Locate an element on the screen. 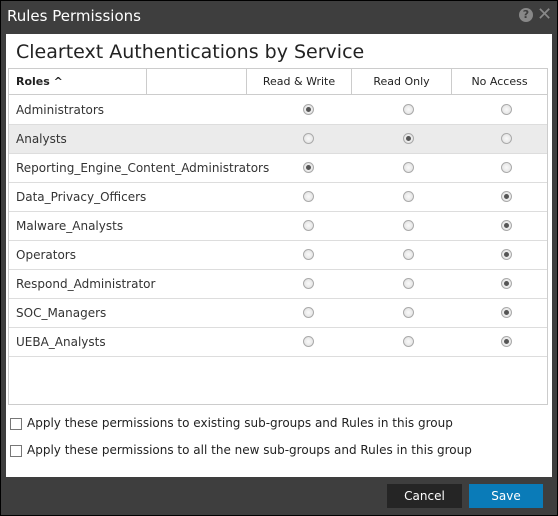 Image resolution: width=558 pixels, height=516 pixels. role-name: SOC_Managers is located at coordinates (61, 313).